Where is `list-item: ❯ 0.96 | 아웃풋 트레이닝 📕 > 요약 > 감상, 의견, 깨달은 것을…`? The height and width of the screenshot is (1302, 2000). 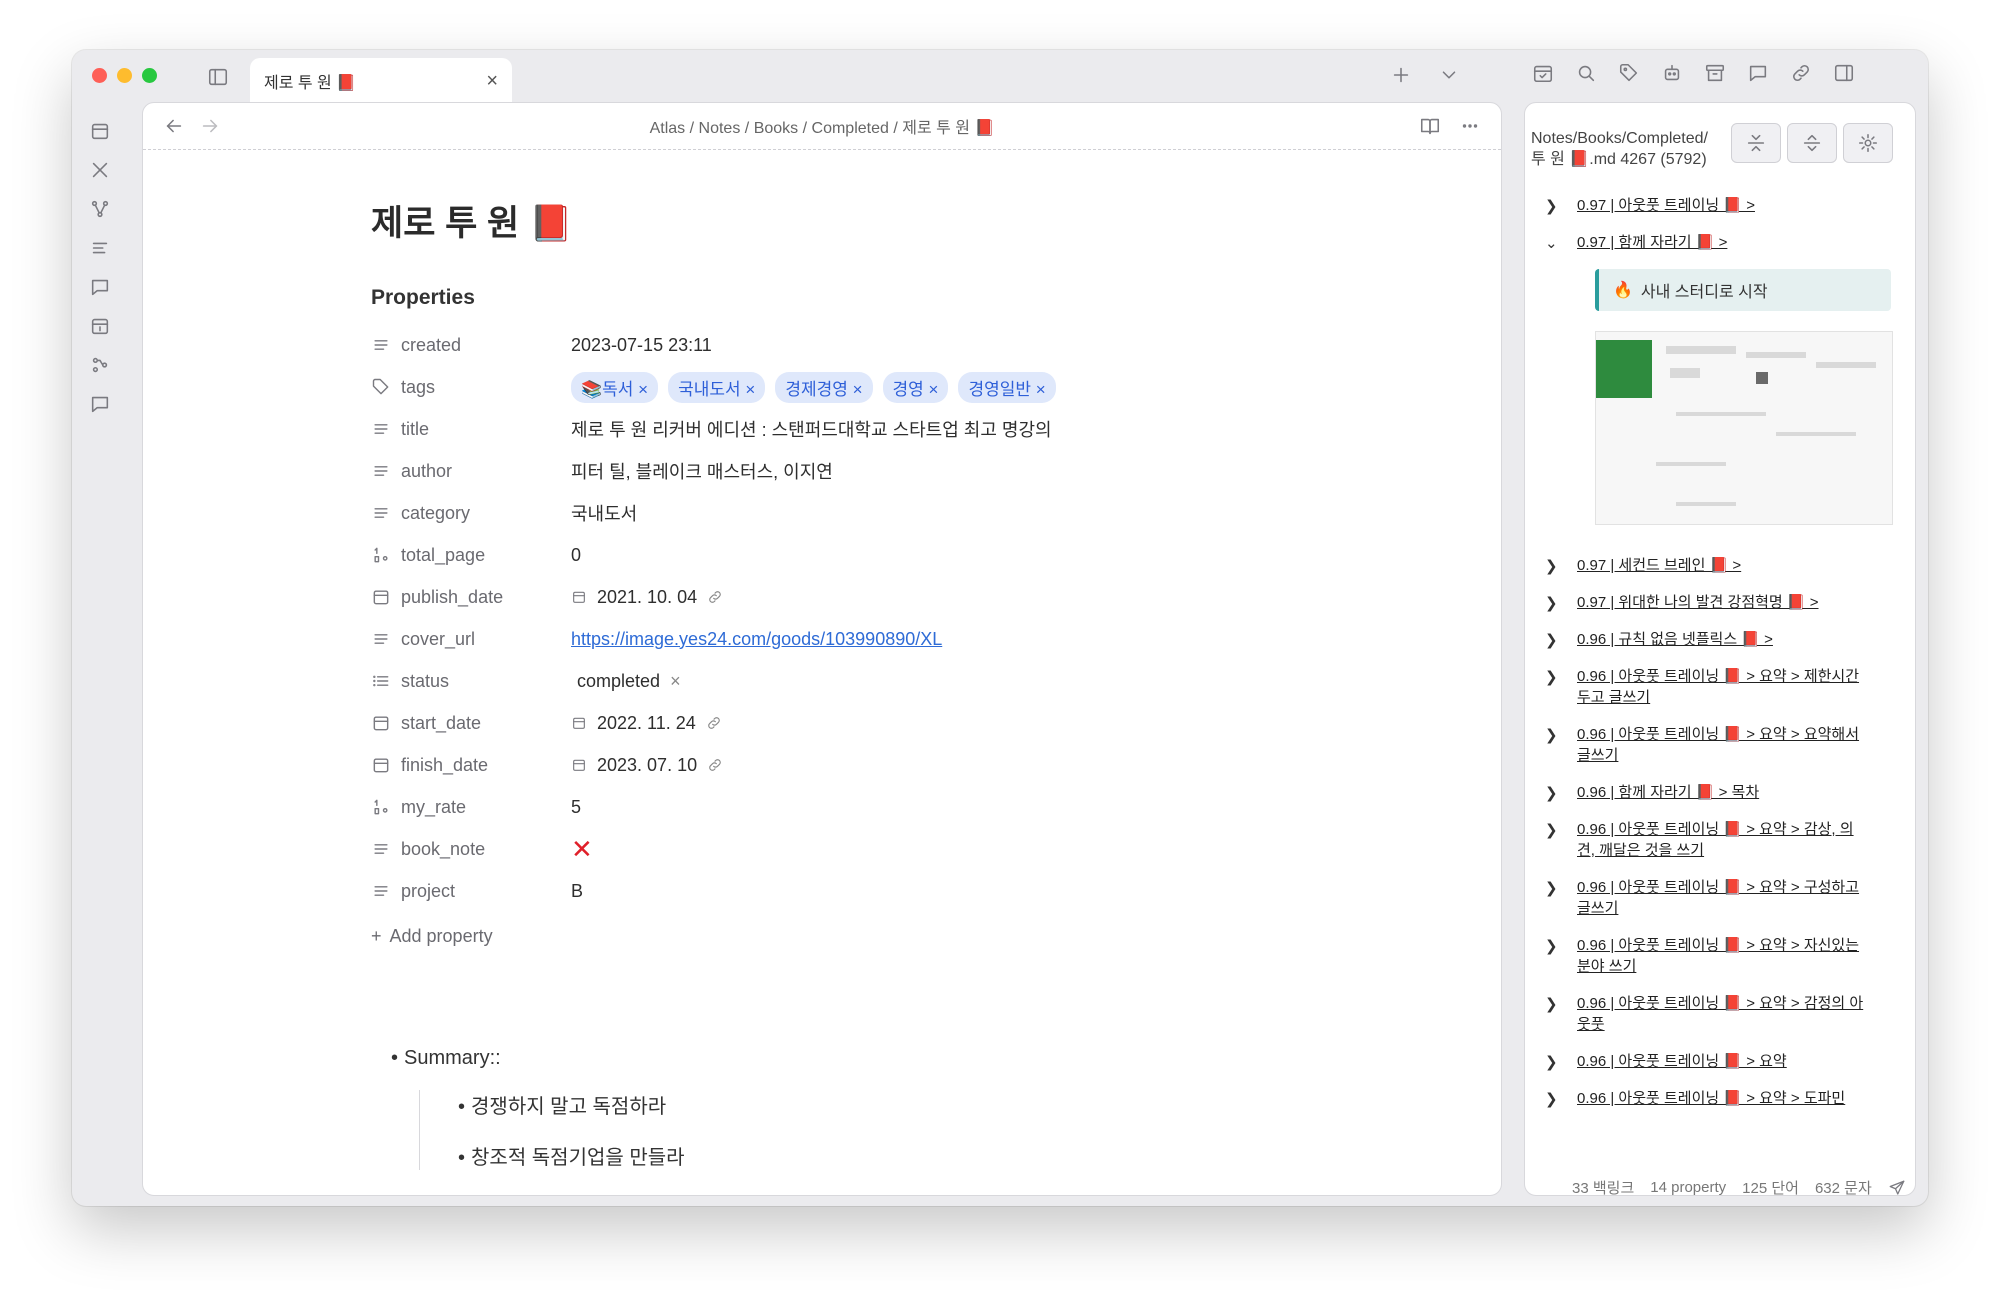
list-item: ❯ 0.96 | 아웃풋 트레이닝 📕 > 요약 > 감상, 의견, 깨달은 것을… is located at coordinates (1730, 840).